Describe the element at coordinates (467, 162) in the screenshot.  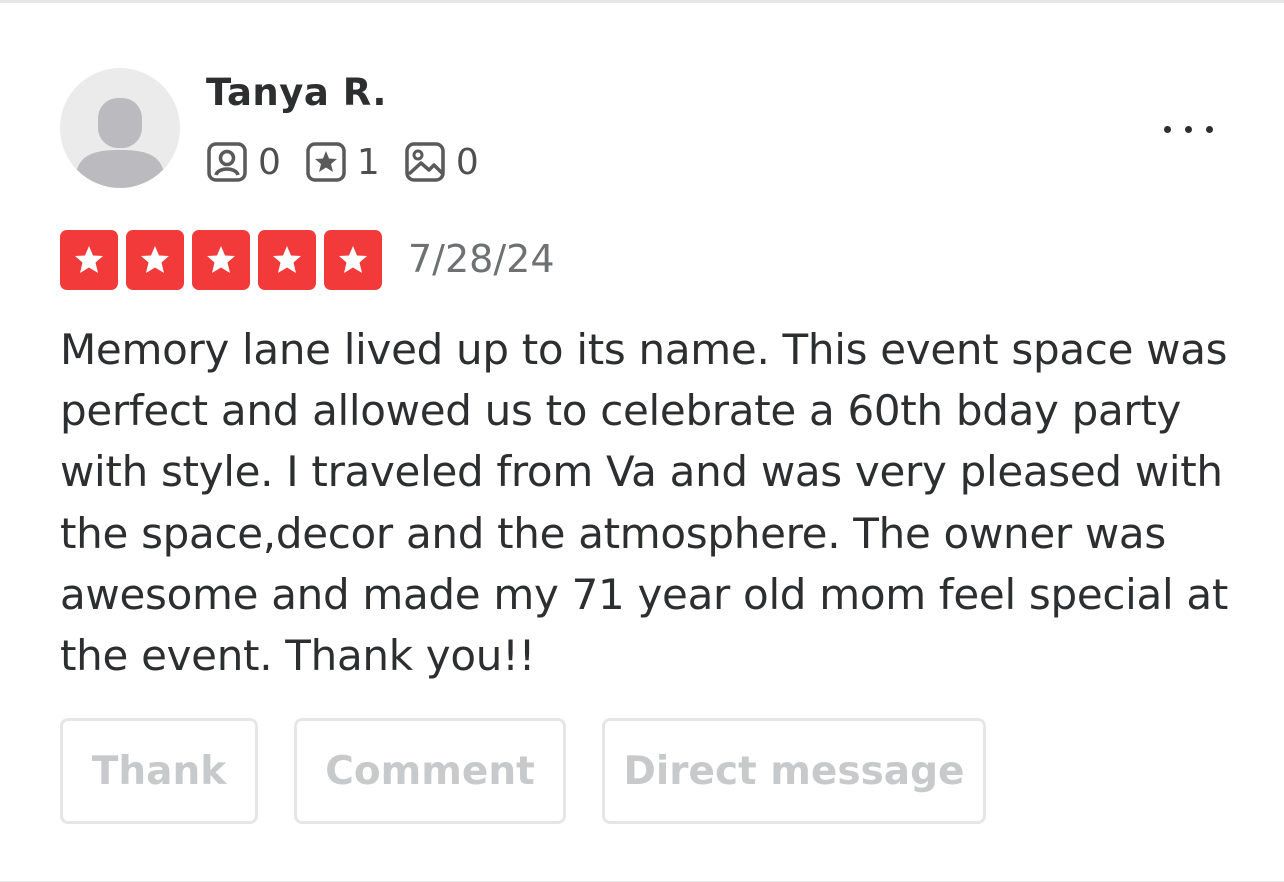
I see `photos-count: 0` at that location.